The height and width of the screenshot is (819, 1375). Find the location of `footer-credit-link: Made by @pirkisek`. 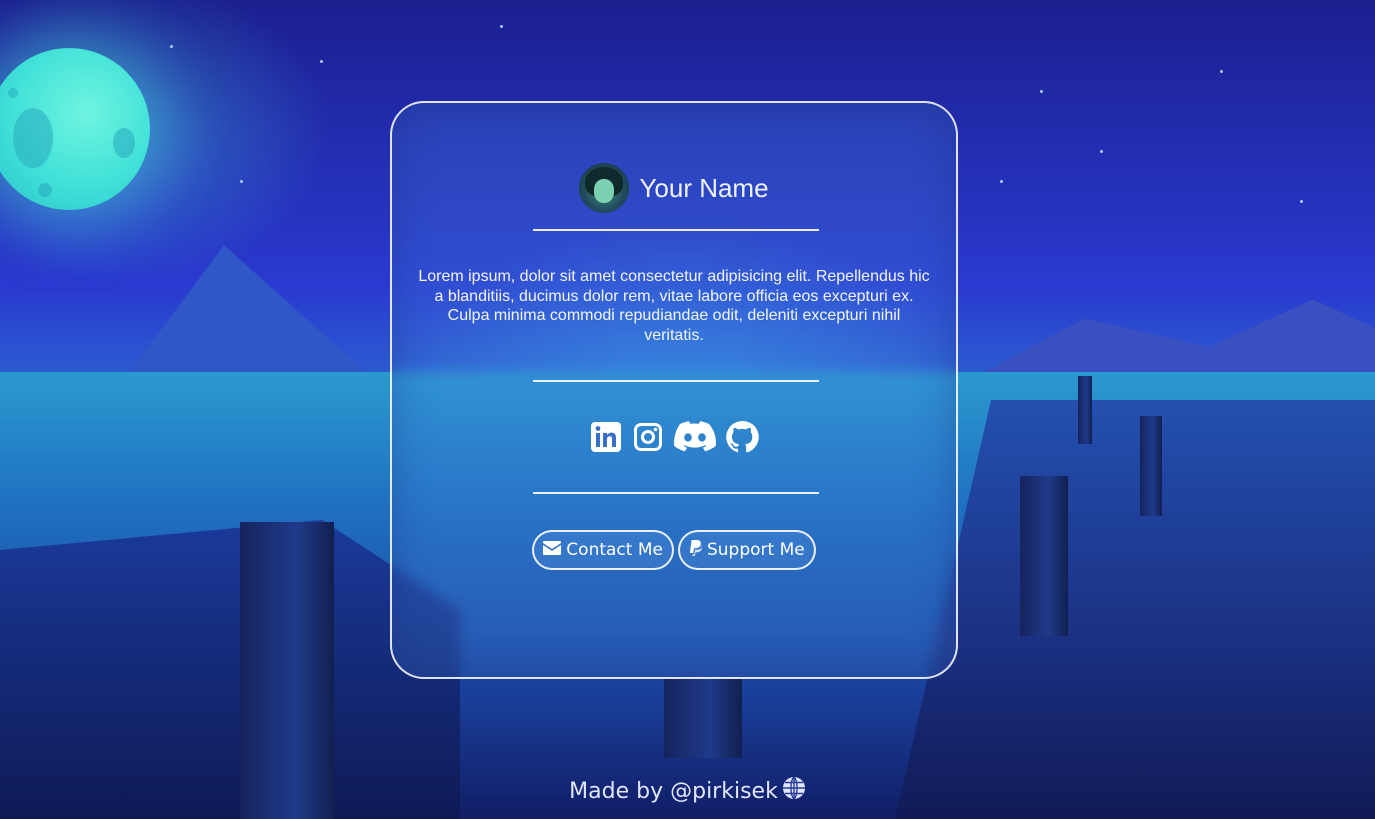

footer-credit-link: Made by @pirkisek is located at coordinates (673, 791).